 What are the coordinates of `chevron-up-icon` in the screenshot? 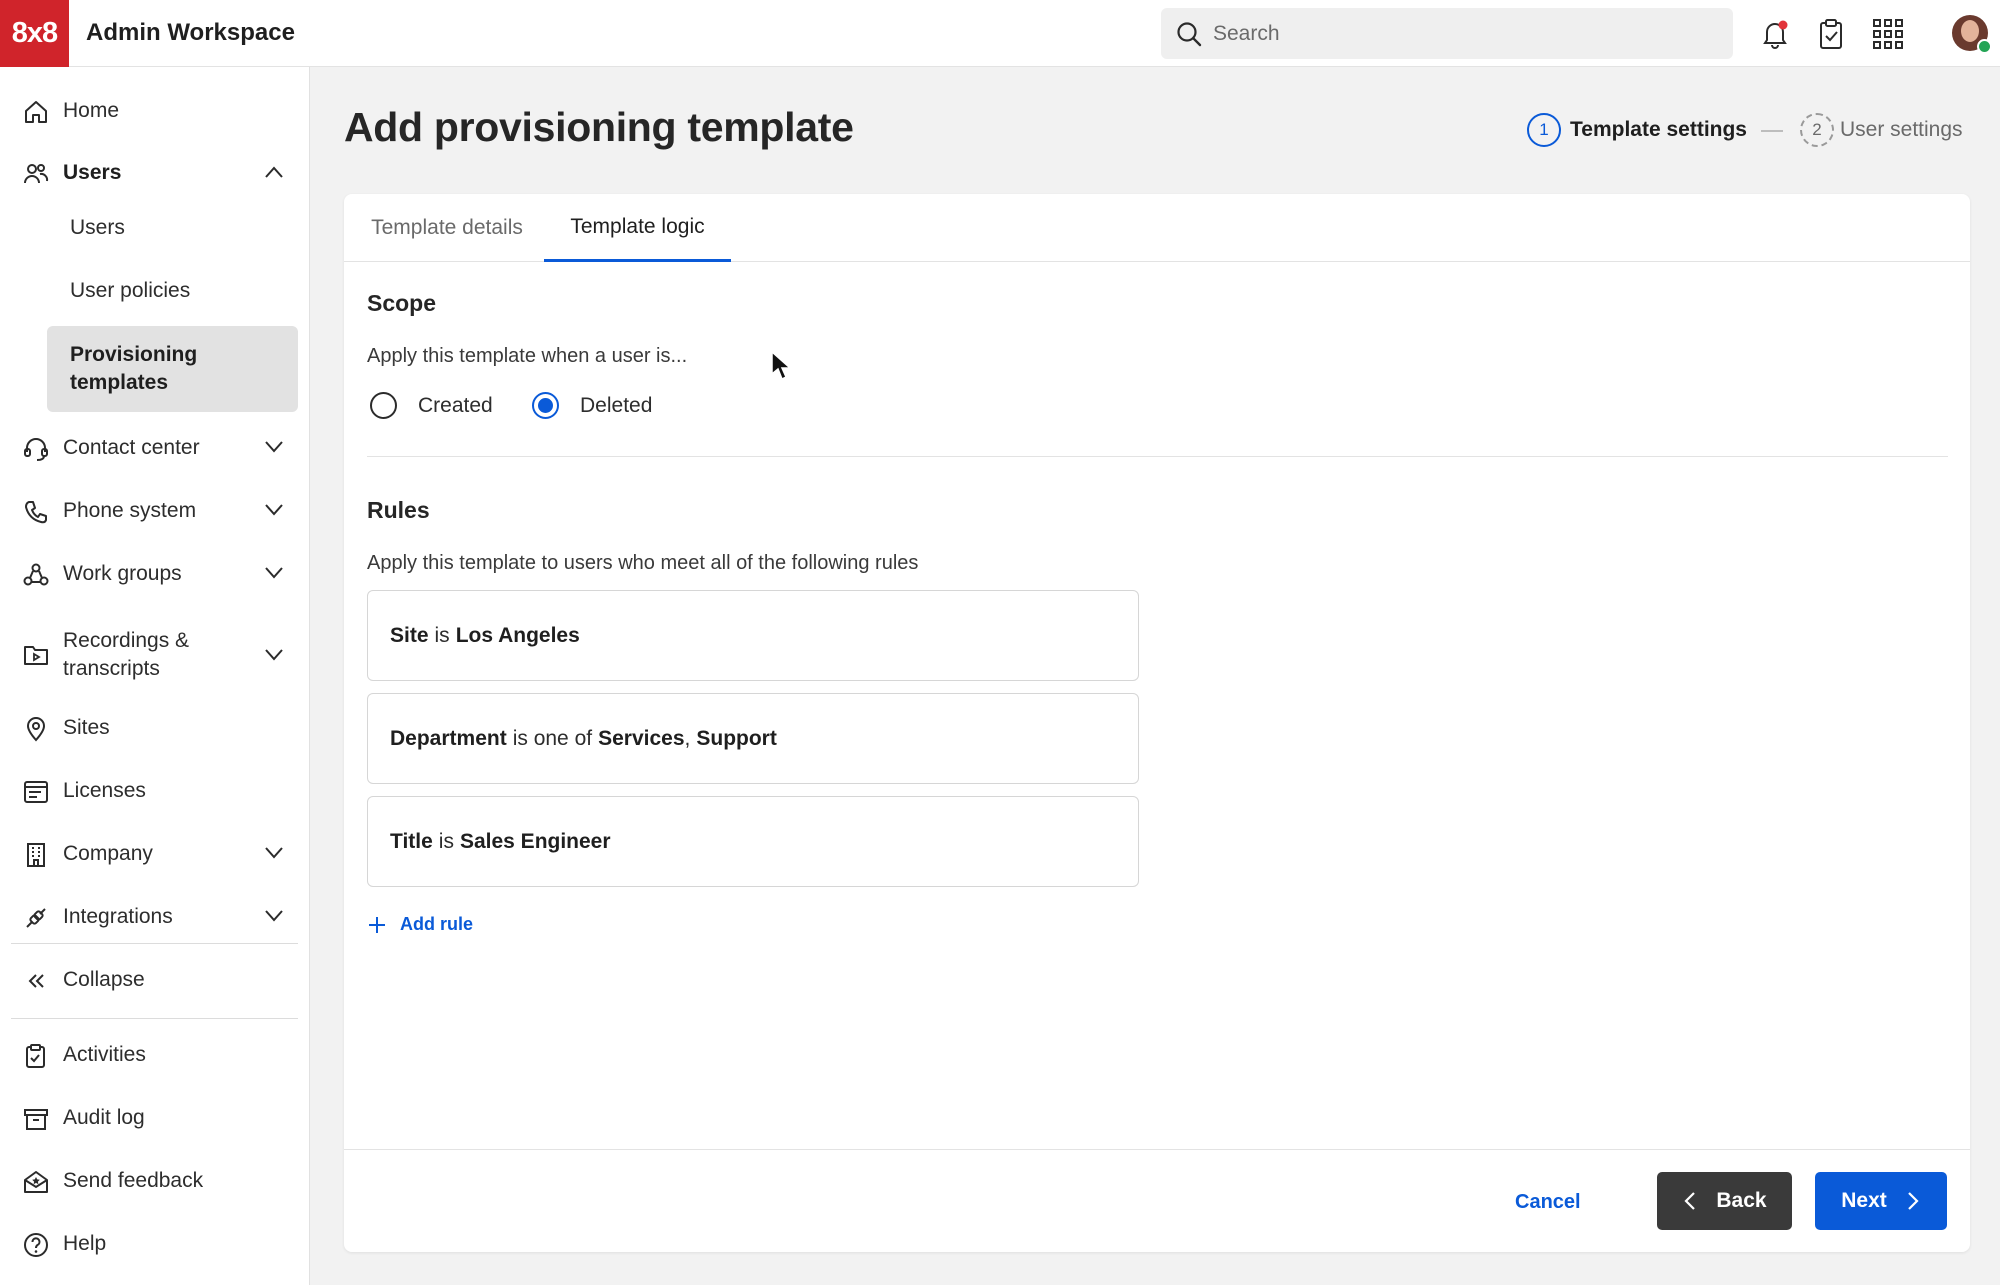 It's located at (274, 172).